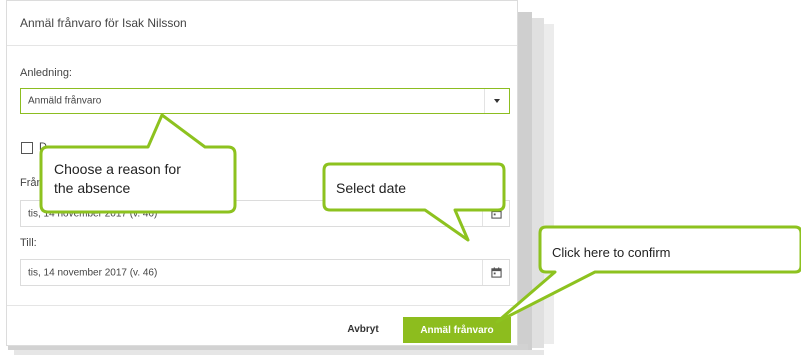 The image size is (801, 356). What do you see at coordinates (414, 202) in the screenshot?
I see `date-callout-bubble` at bounding box center [414, 202].